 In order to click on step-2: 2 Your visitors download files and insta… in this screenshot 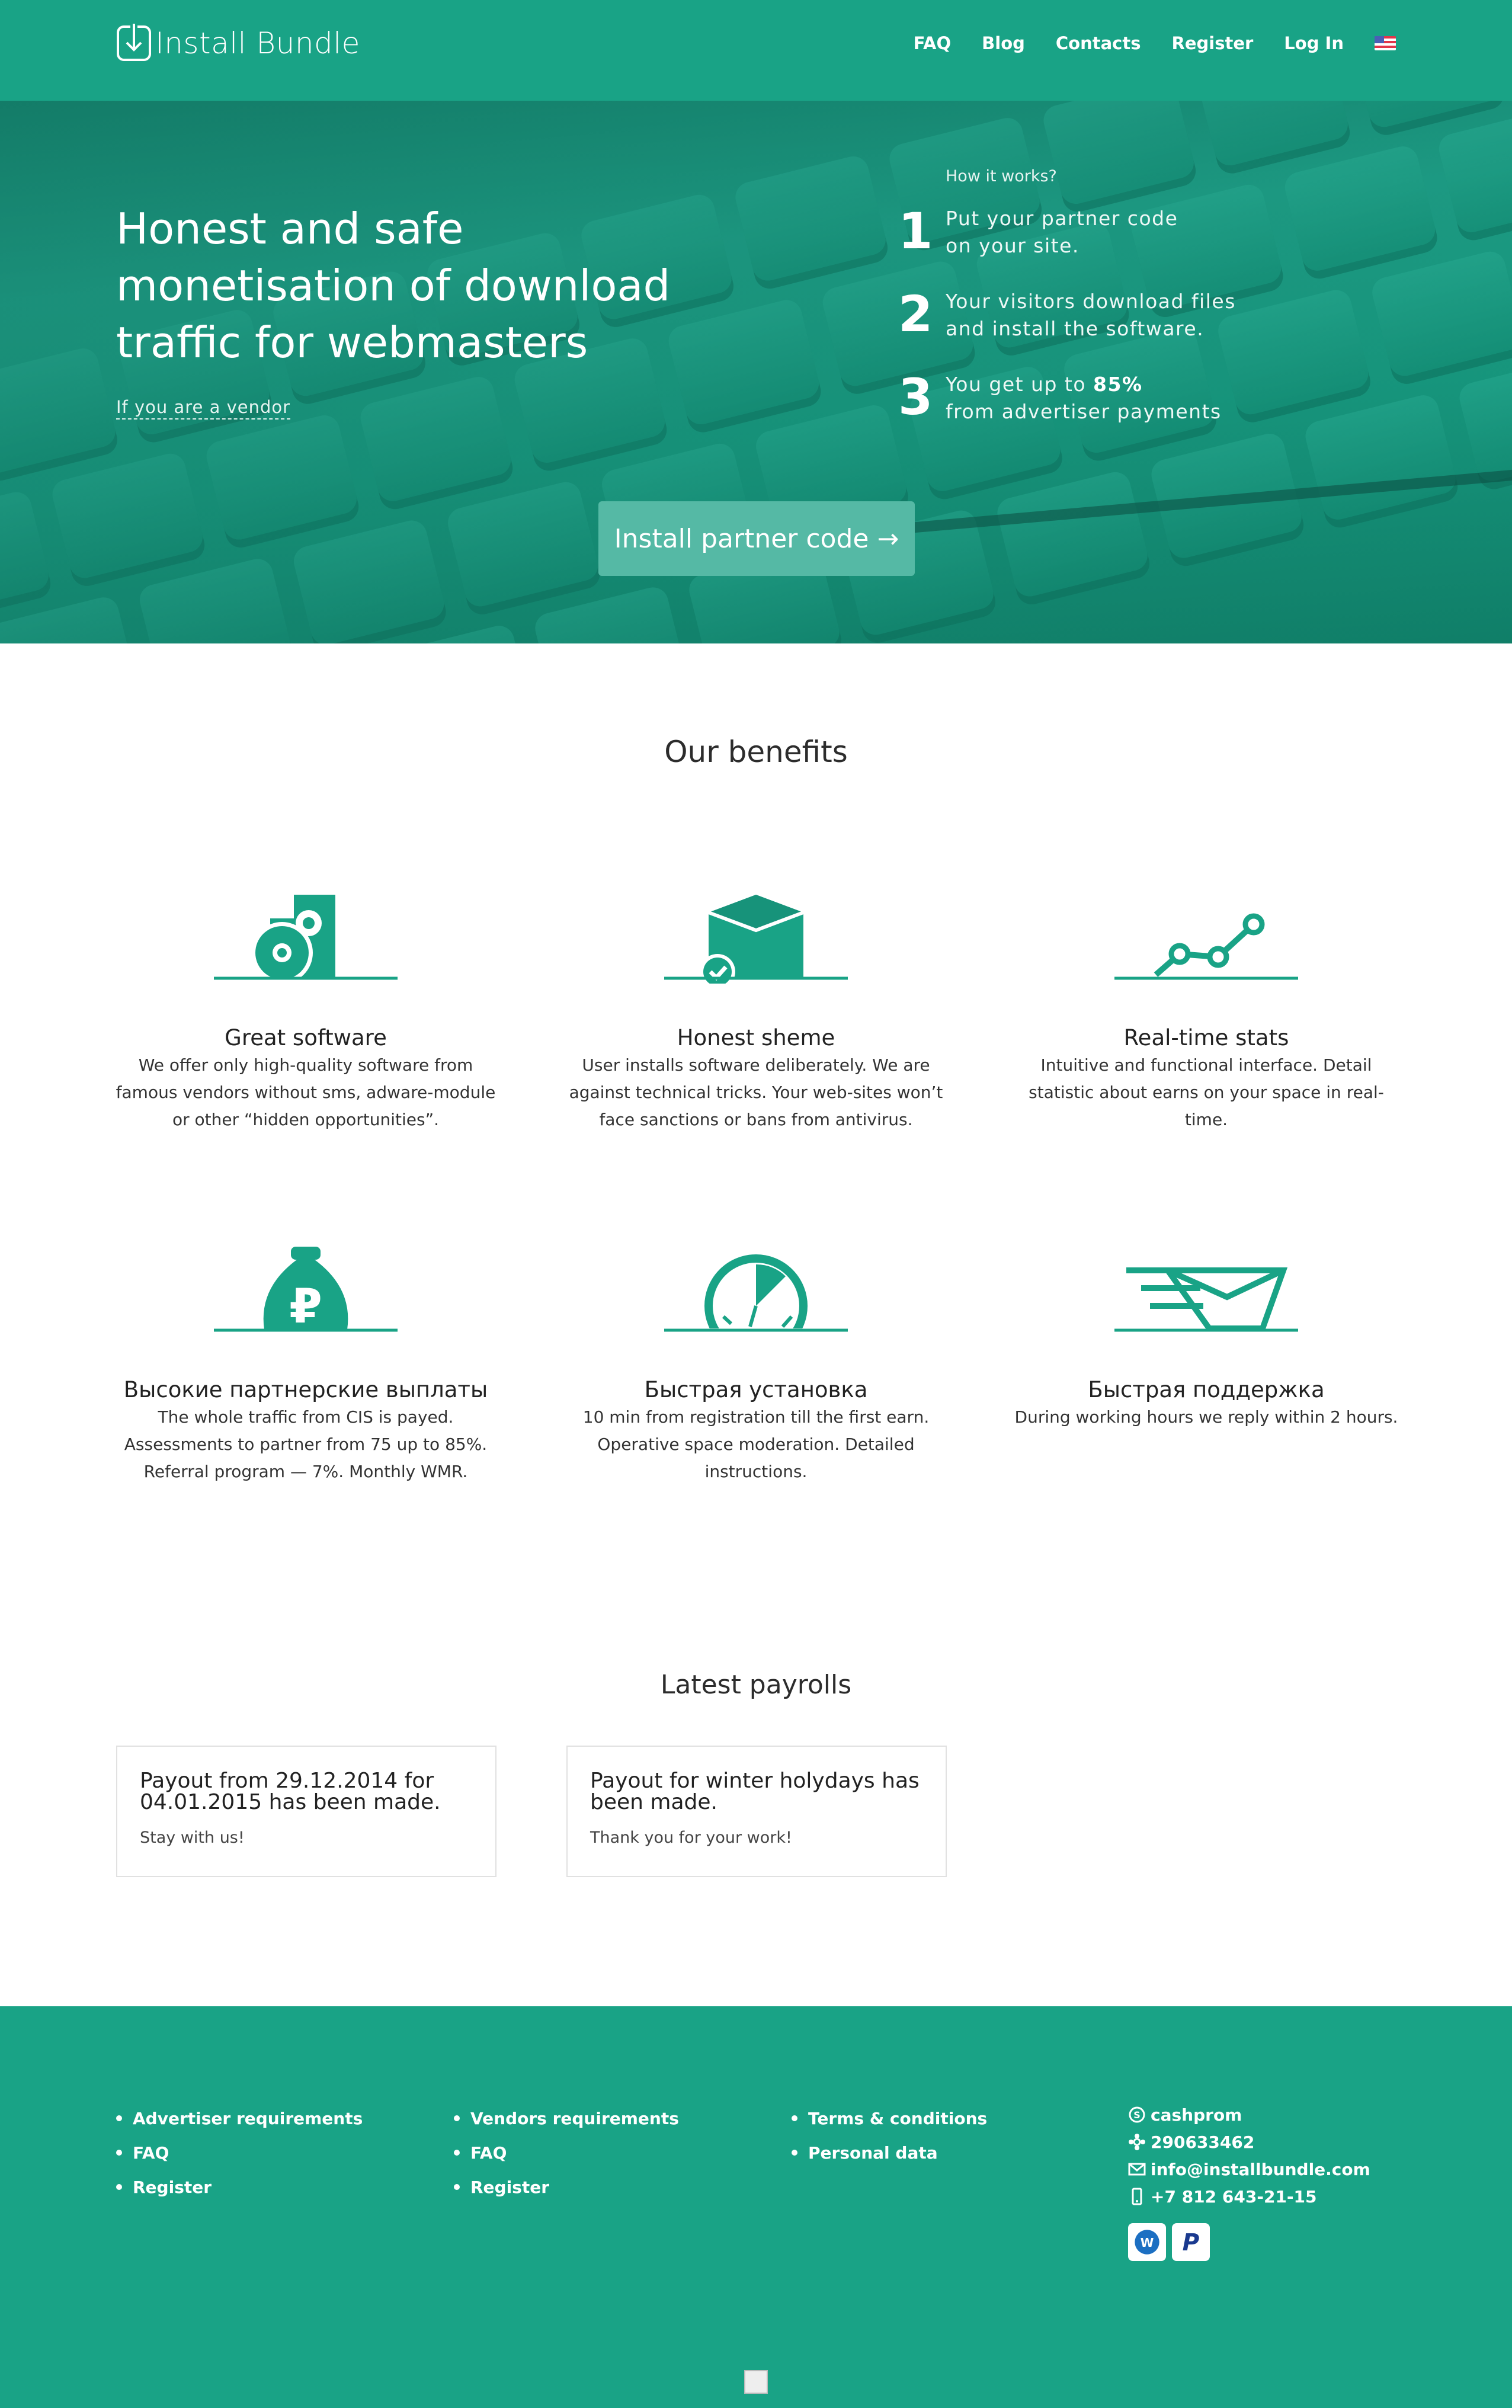, I will do `click(1105, 314)`.